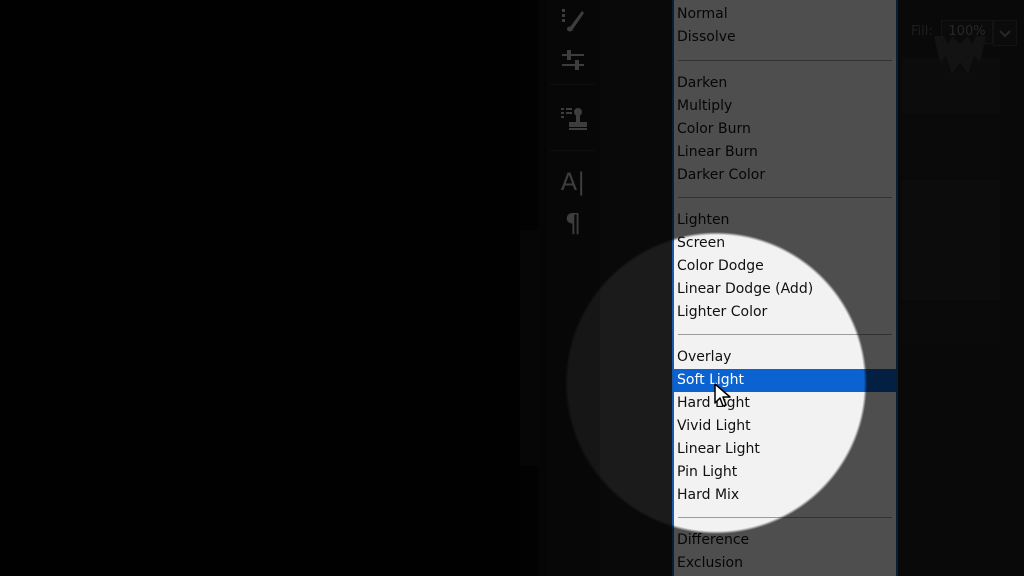 This screenshot has height=576, width=1024. Describe the element at coordinates (785, 37) in the screenshot. I see `blend-mode-dissolve: Dissolve` at that location.